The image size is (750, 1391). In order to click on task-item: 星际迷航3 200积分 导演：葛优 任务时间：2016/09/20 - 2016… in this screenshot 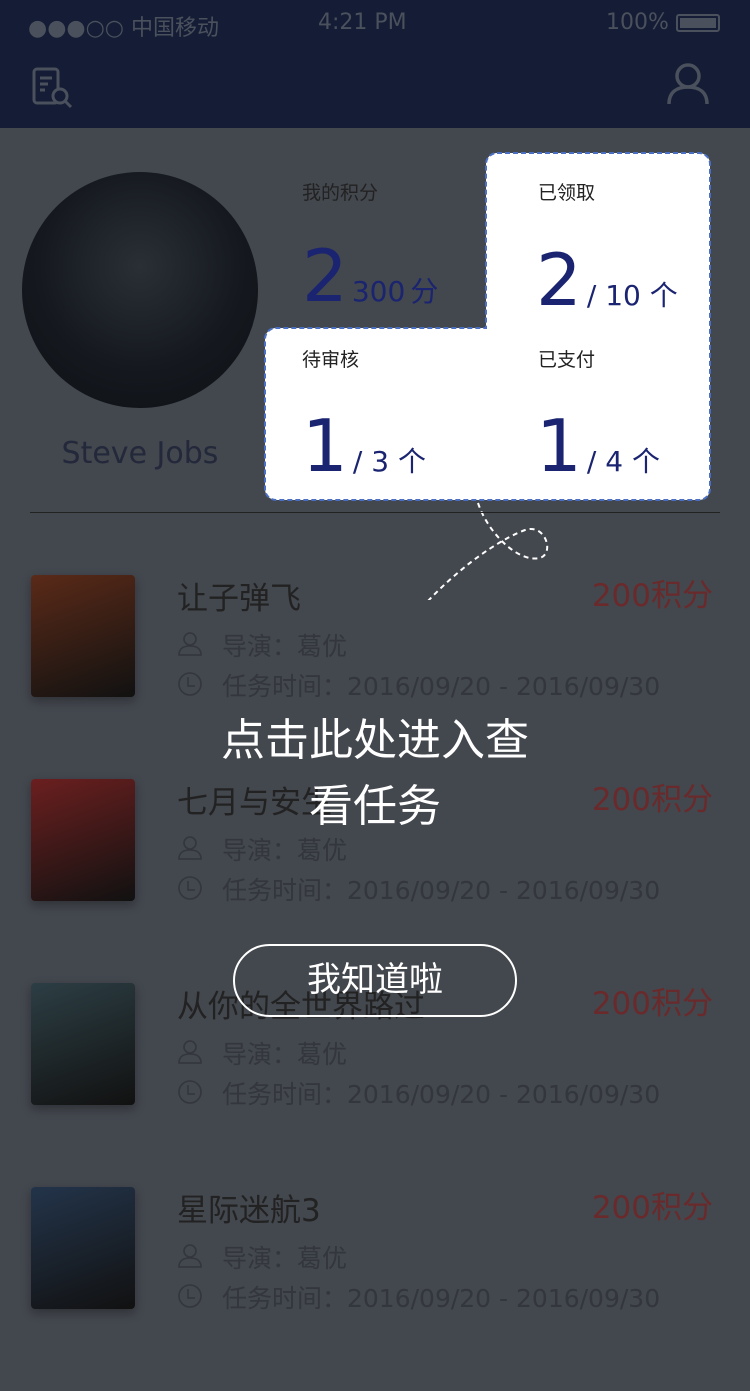, I will do `click(375, 1289)`.